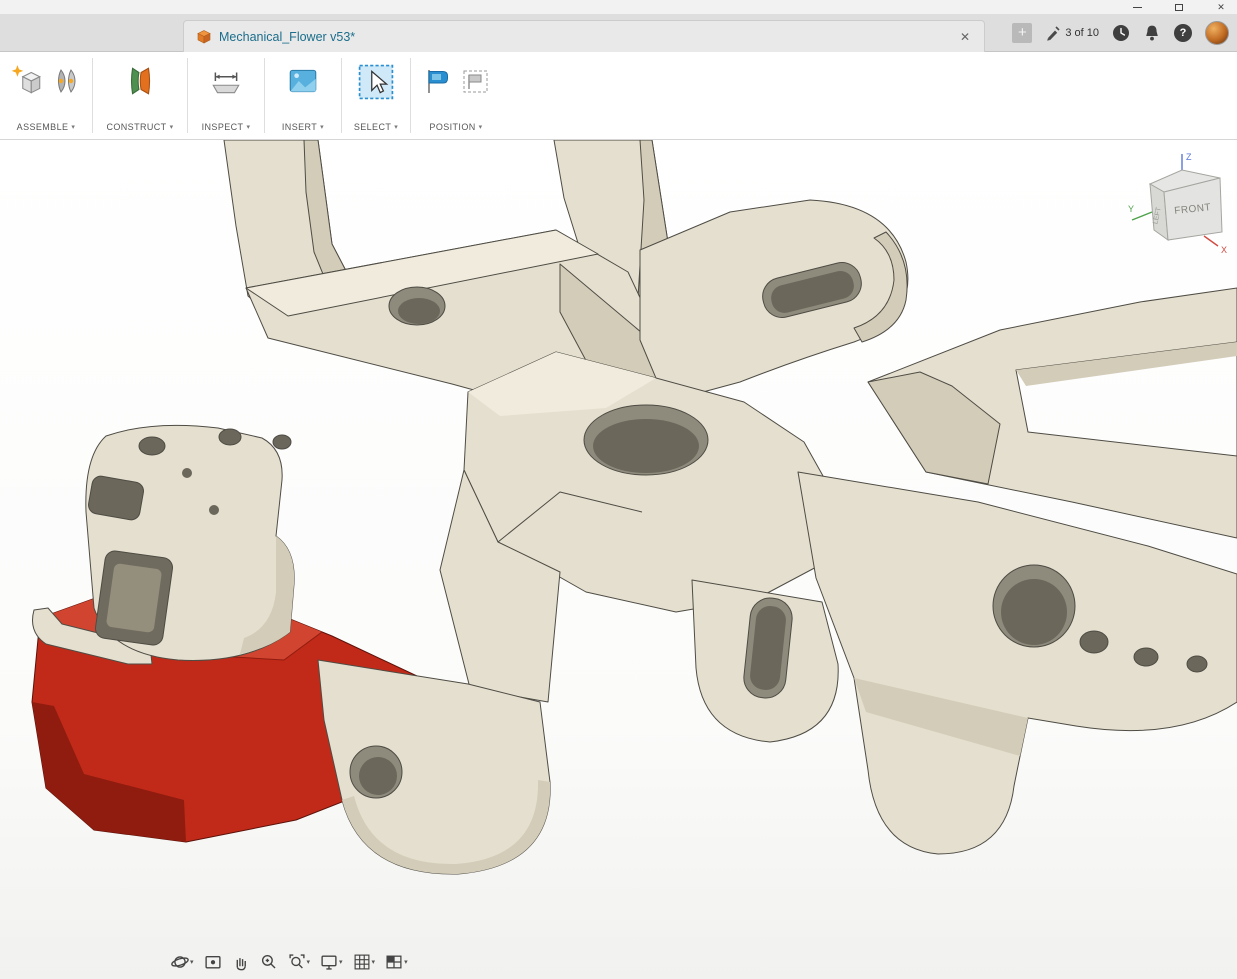 The width and height of the screenshot is (1237, 979). I want to click on maximize-icon, so click(1179, 7).